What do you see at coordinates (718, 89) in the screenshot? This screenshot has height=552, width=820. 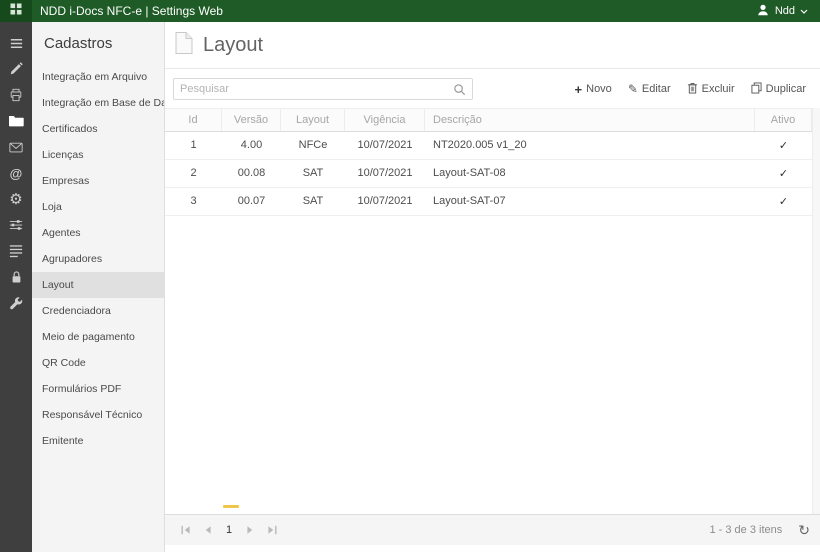 I see `delete-button-label: Excluir` at bounding box center [718, 89].